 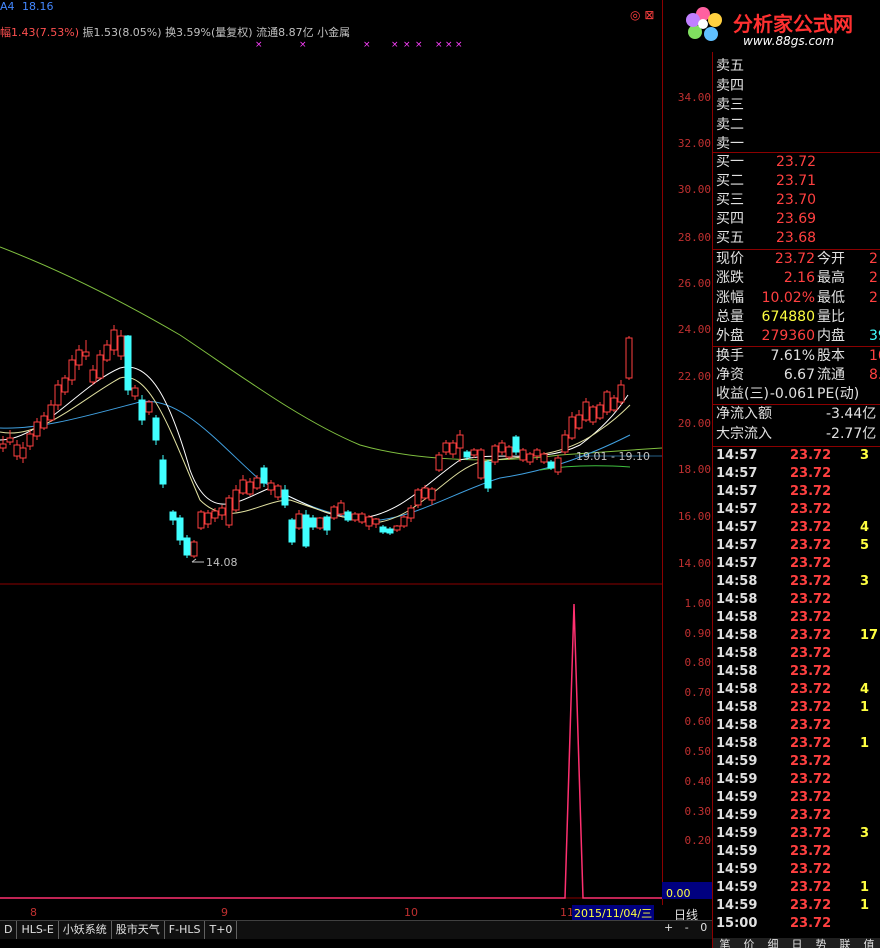 What do you see at coordinates (796, 181) in the screenshot?
I see `buy-level-price: 23.71` at bounding box center [796, 181].